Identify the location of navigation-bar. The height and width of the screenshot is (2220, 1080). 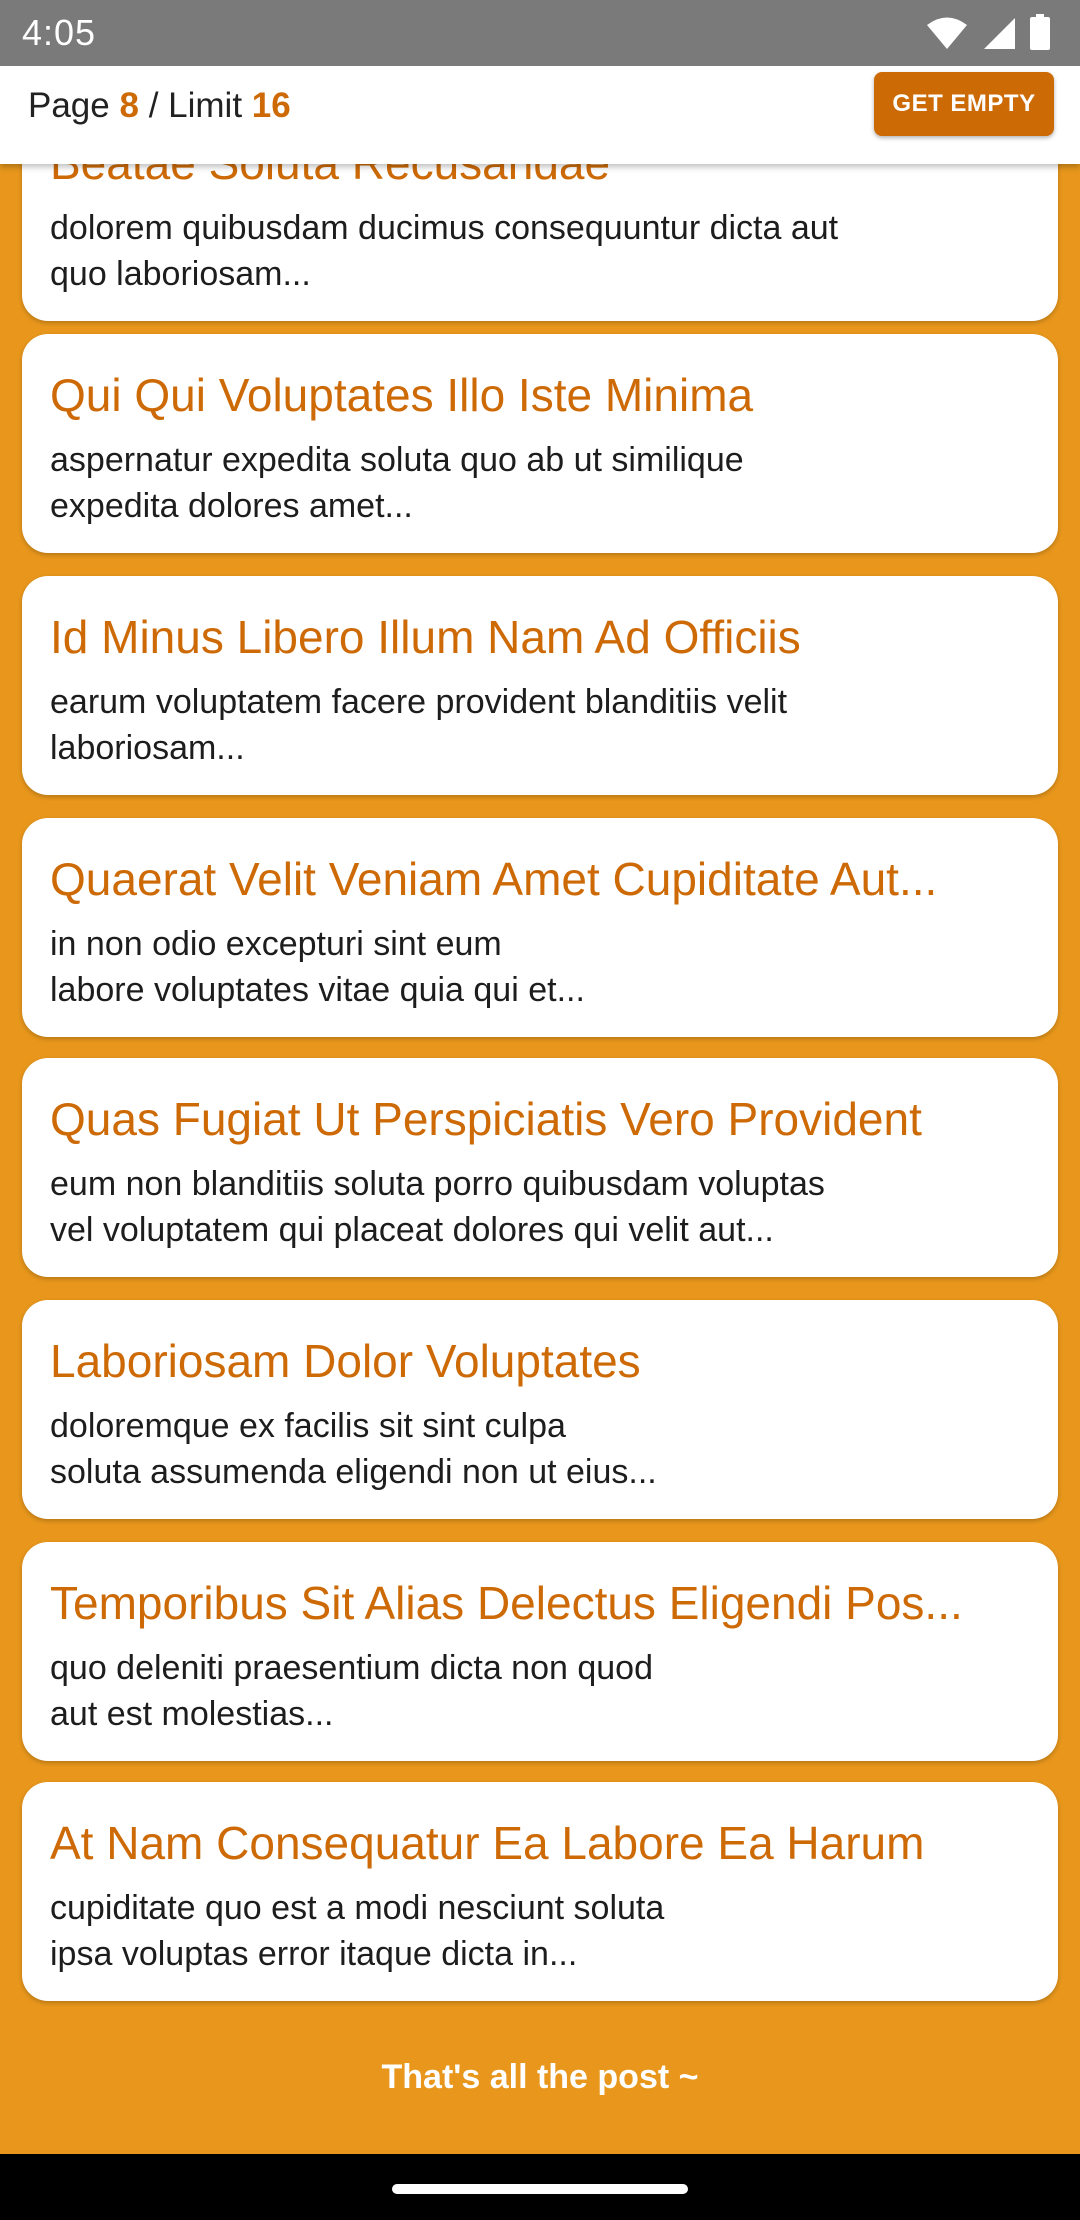
(540, 2187).